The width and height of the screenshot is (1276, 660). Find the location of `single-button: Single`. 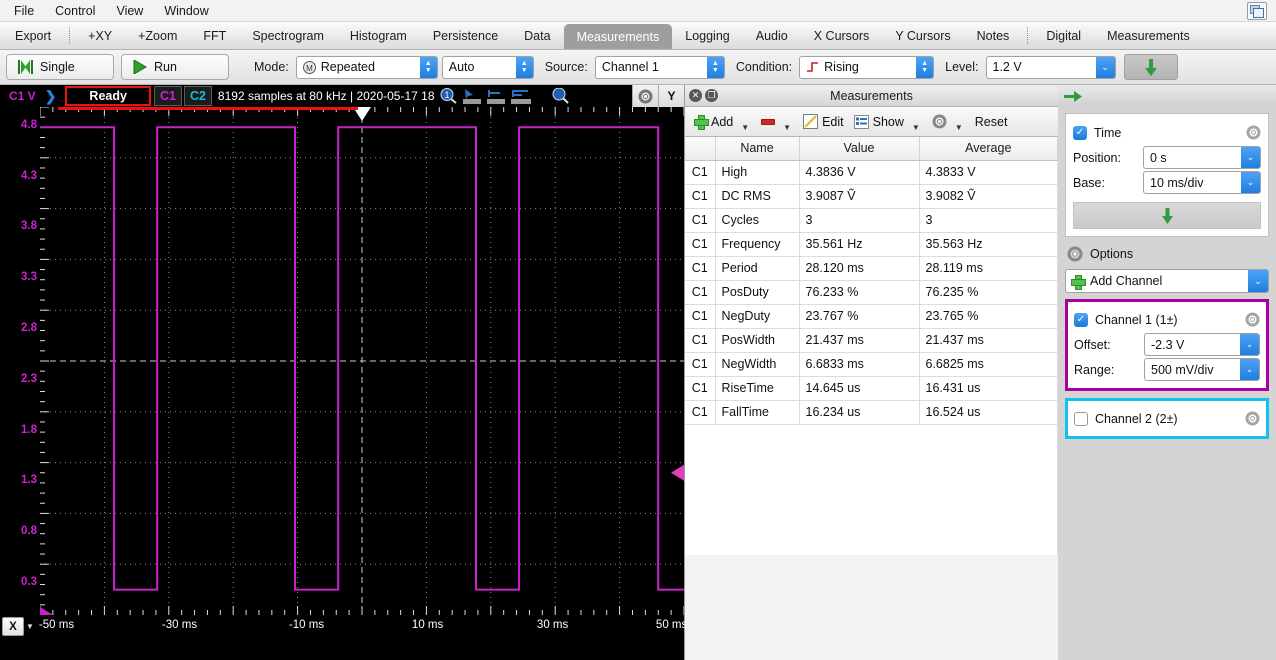

single-button: Single is located at coordinates (60, 67).